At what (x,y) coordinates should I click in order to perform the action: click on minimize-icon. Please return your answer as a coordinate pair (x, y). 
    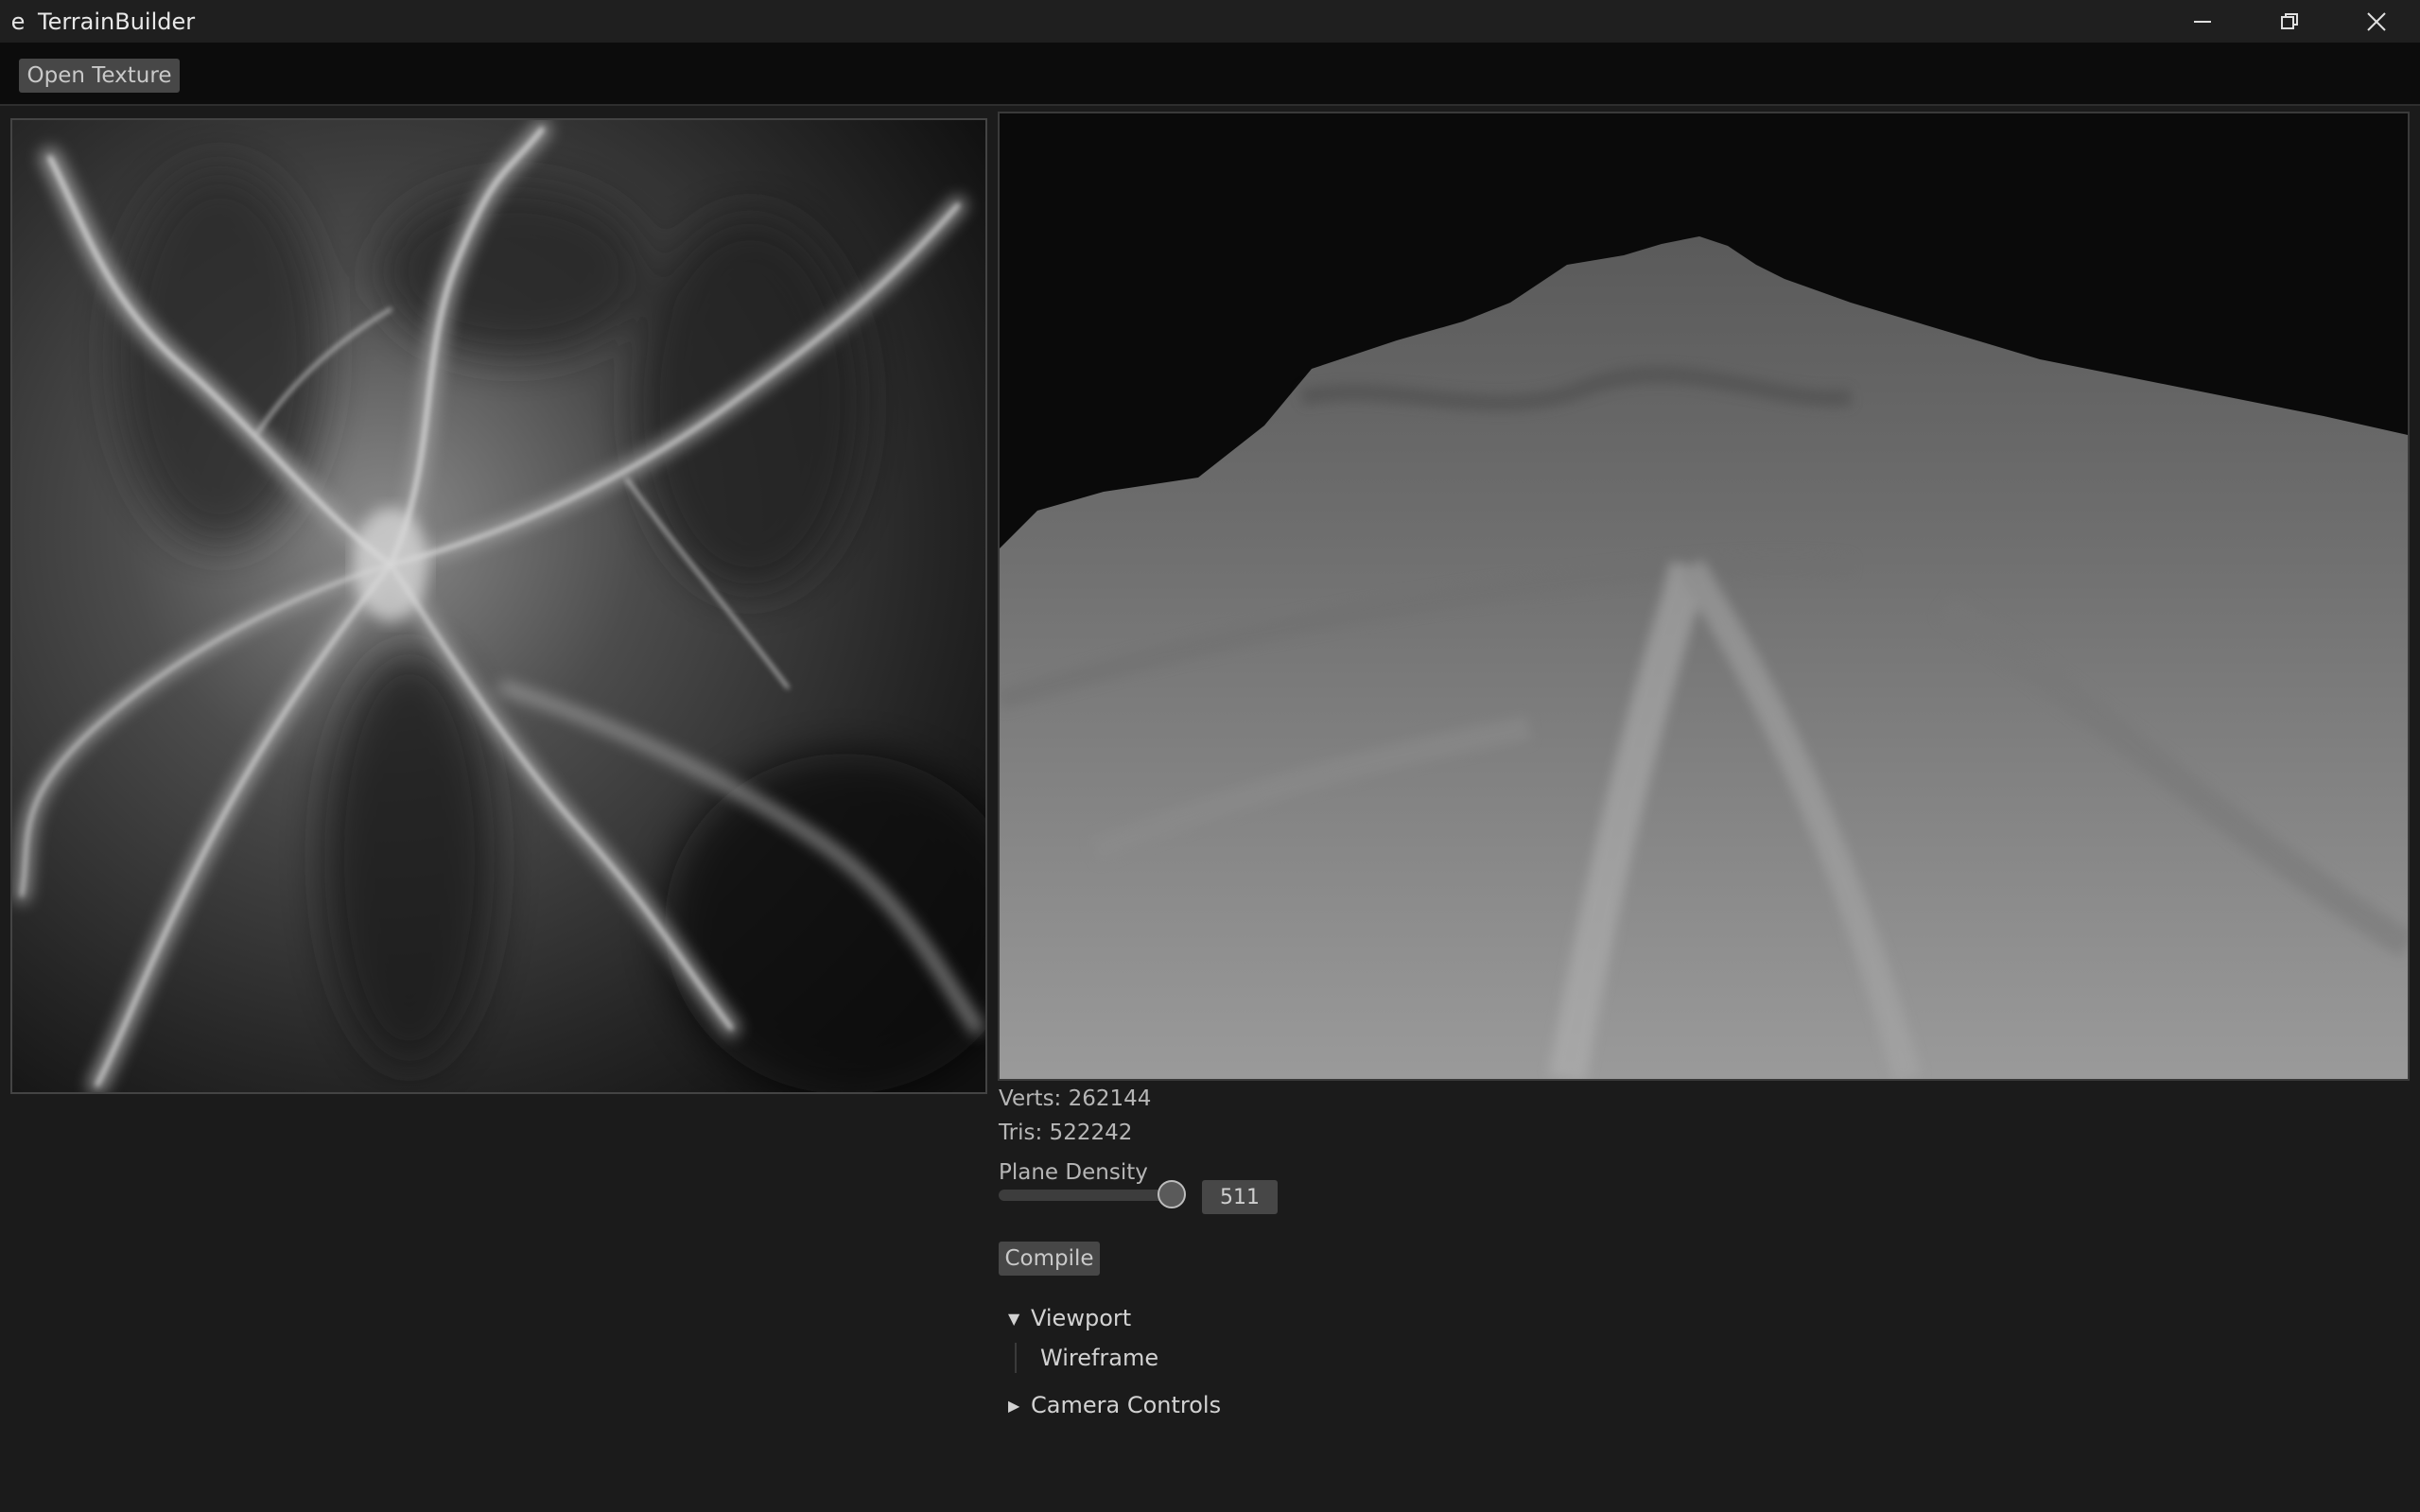
    Looking at the image, I should click on (2203, 21).